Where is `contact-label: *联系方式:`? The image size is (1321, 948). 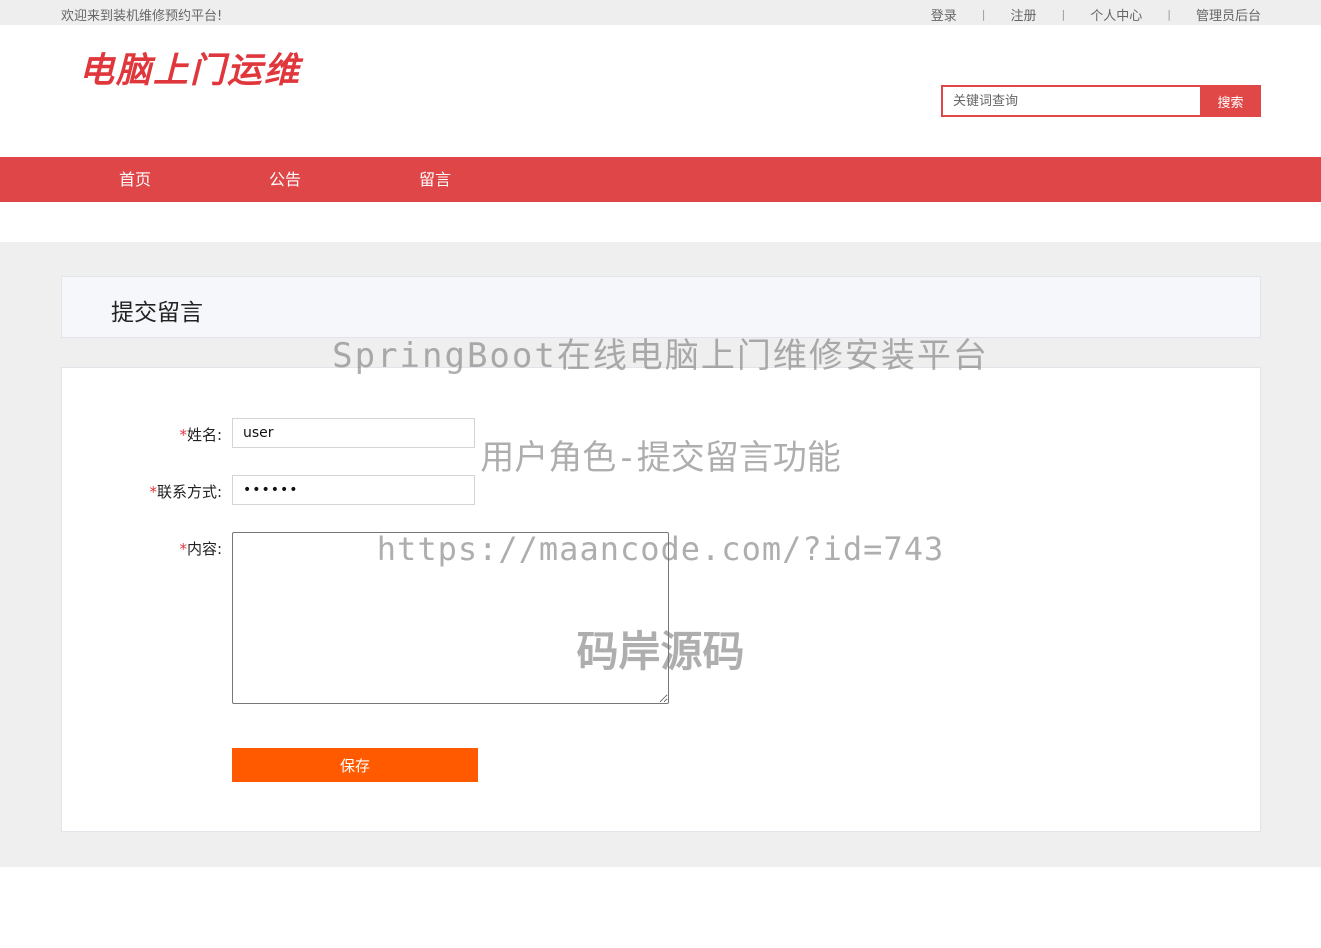 contact-label: *联系方式: is located at coordinates (142, 491).